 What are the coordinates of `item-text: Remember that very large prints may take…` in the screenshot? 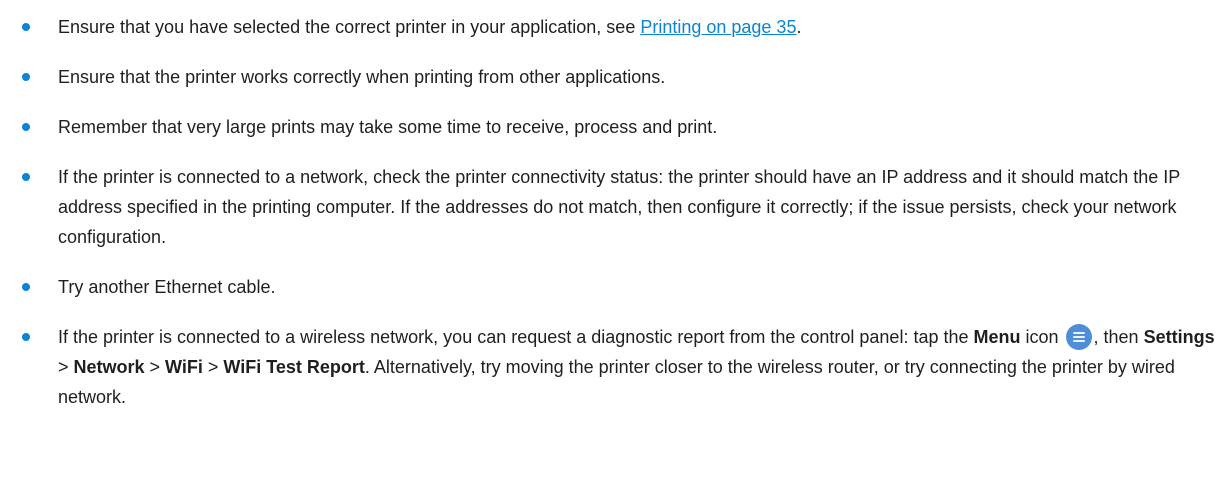 It's located at (388, 127).